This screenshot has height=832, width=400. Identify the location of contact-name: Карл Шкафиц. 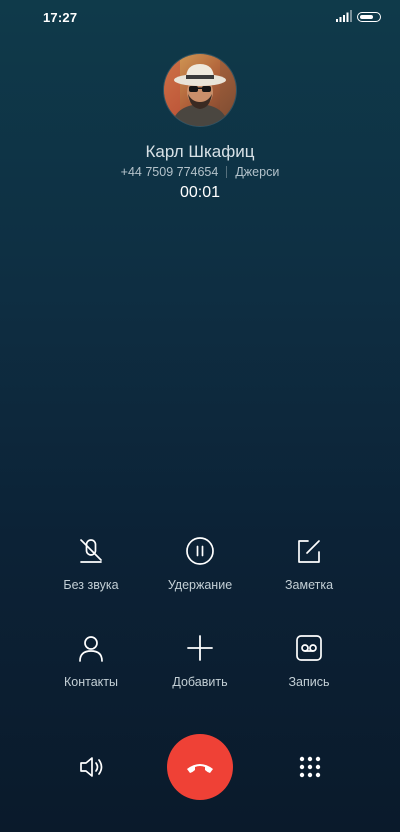
(200, 151).